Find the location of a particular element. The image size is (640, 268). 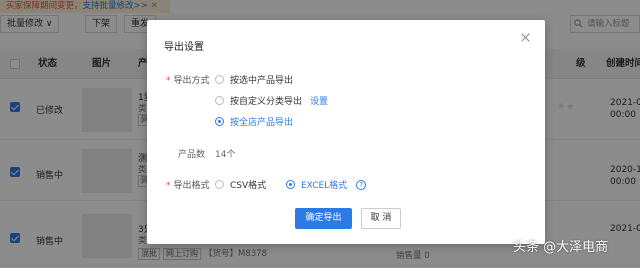

format-csv: CSV格式 is located at coordinates (240, 184).